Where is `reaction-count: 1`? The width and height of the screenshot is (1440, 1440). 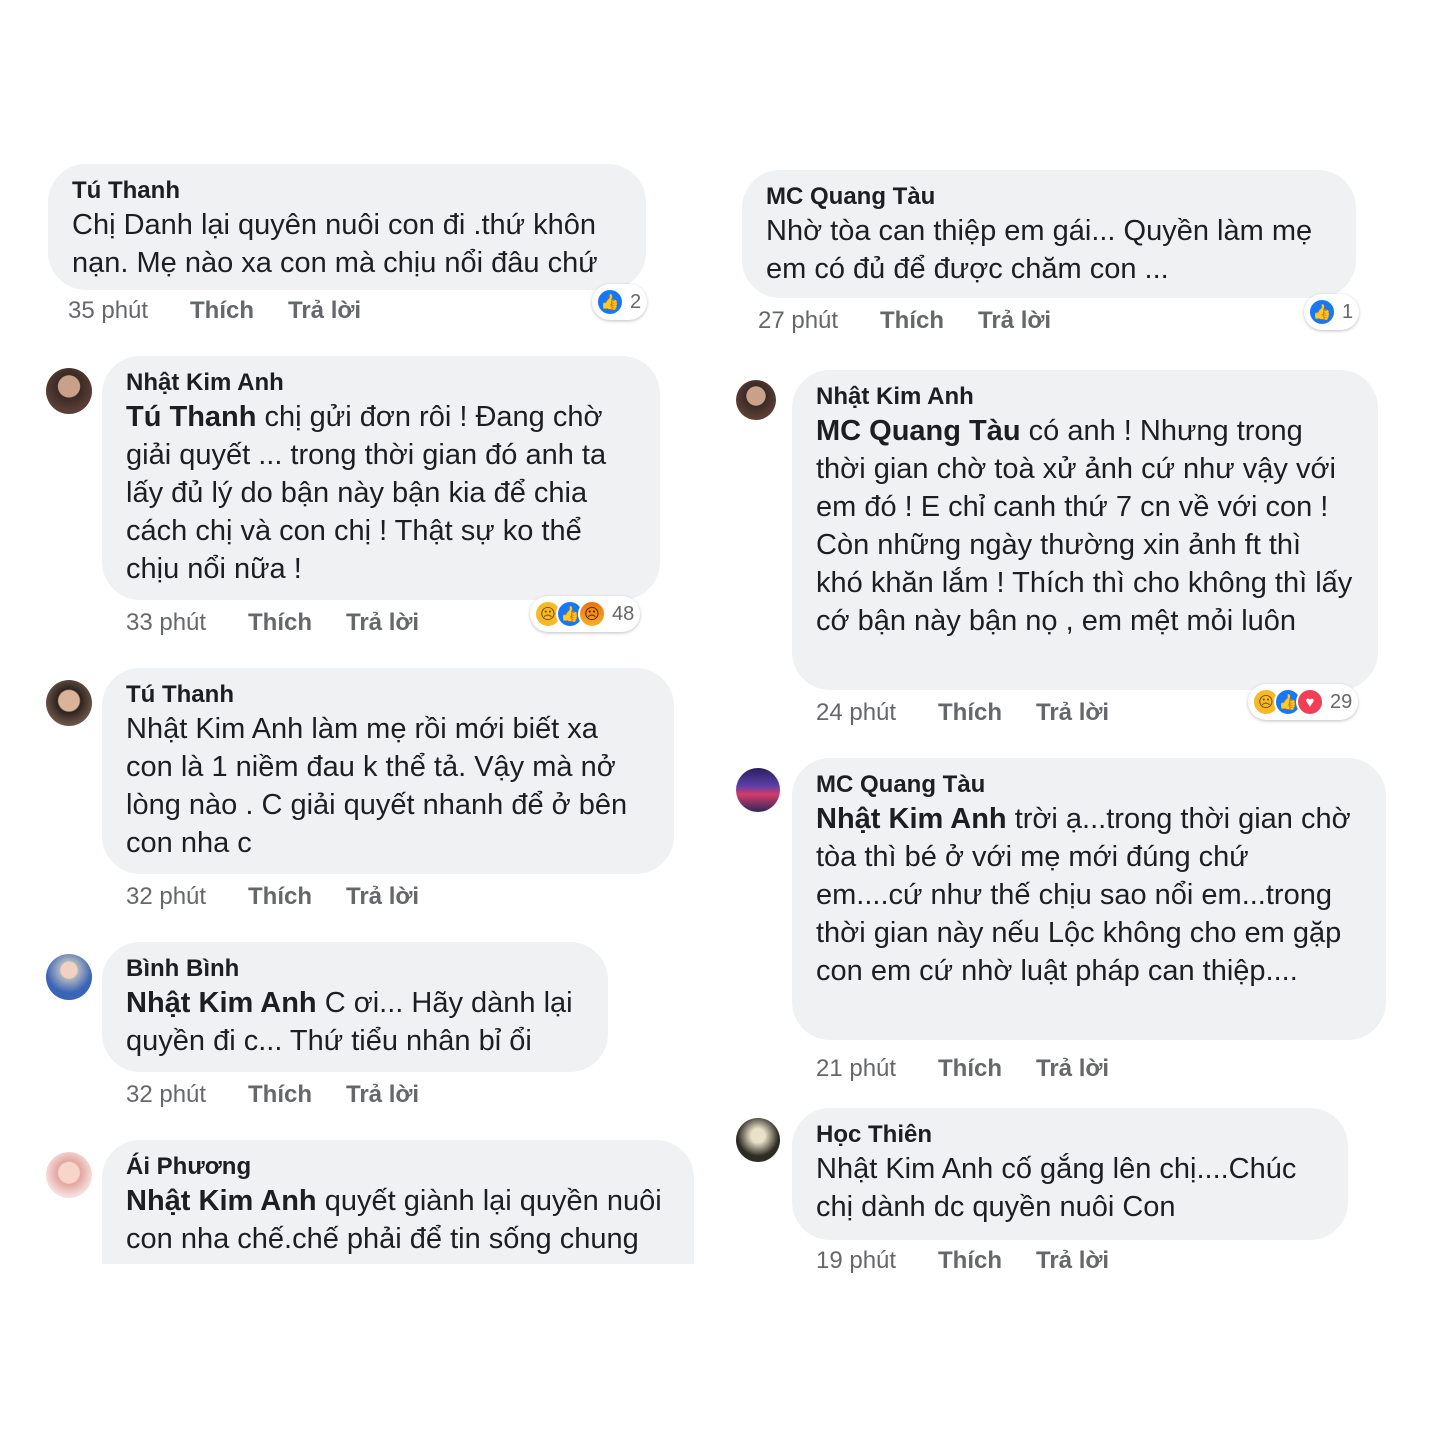 reaction-count: 1 is located at coordinates (1348, 311).